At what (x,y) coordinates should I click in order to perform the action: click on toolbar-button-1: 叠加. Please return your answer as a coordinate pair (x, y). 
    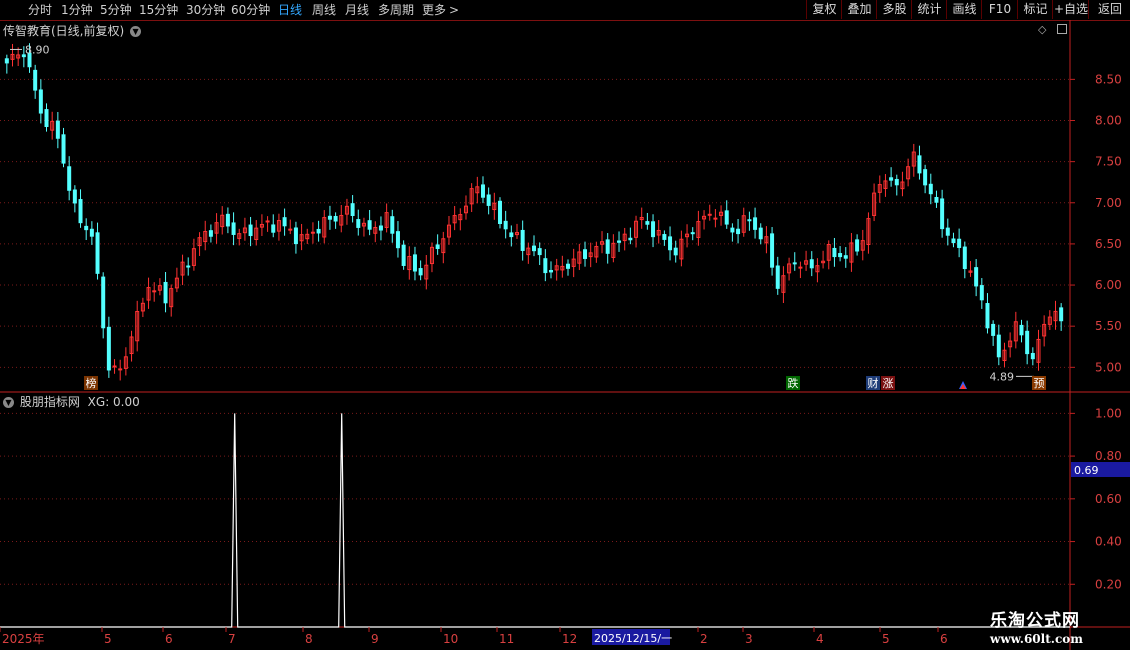
    Looking at the image, I should click on (859, 9).